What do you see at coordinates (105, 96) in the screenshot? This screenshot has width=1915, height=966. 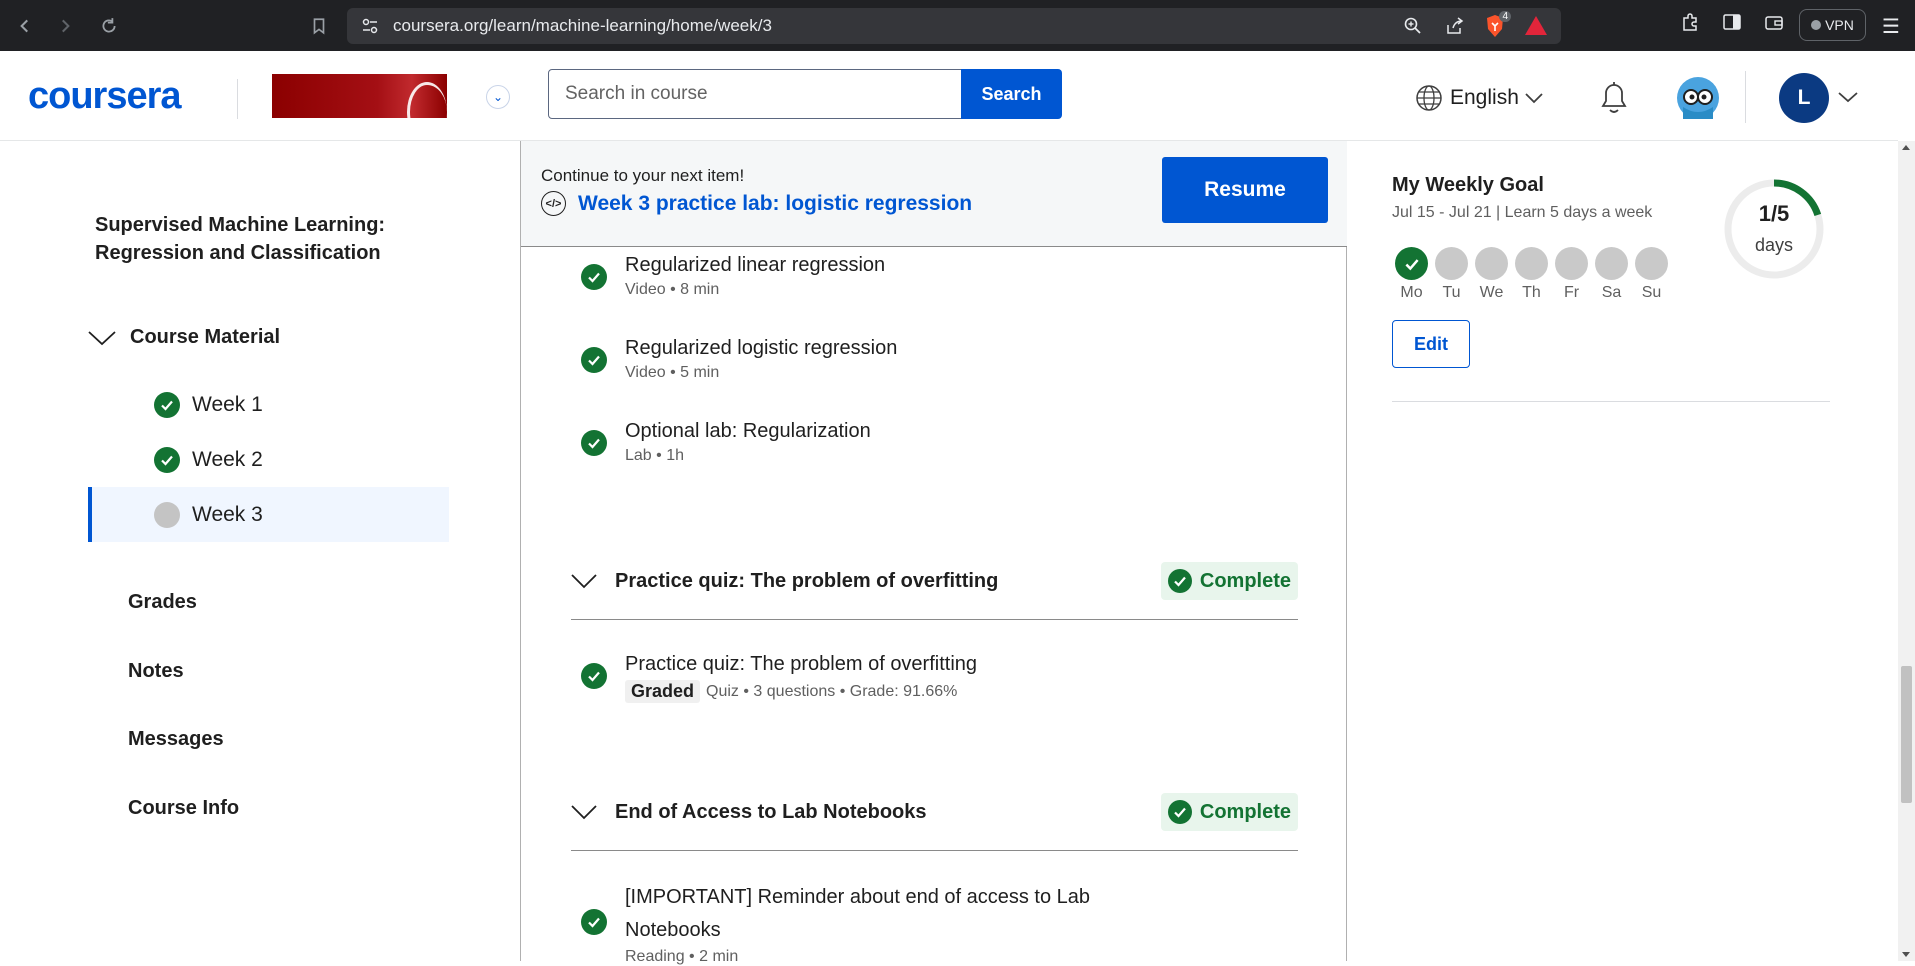 I see `coursera-logo: coursera` at bounding box center [105, 96].